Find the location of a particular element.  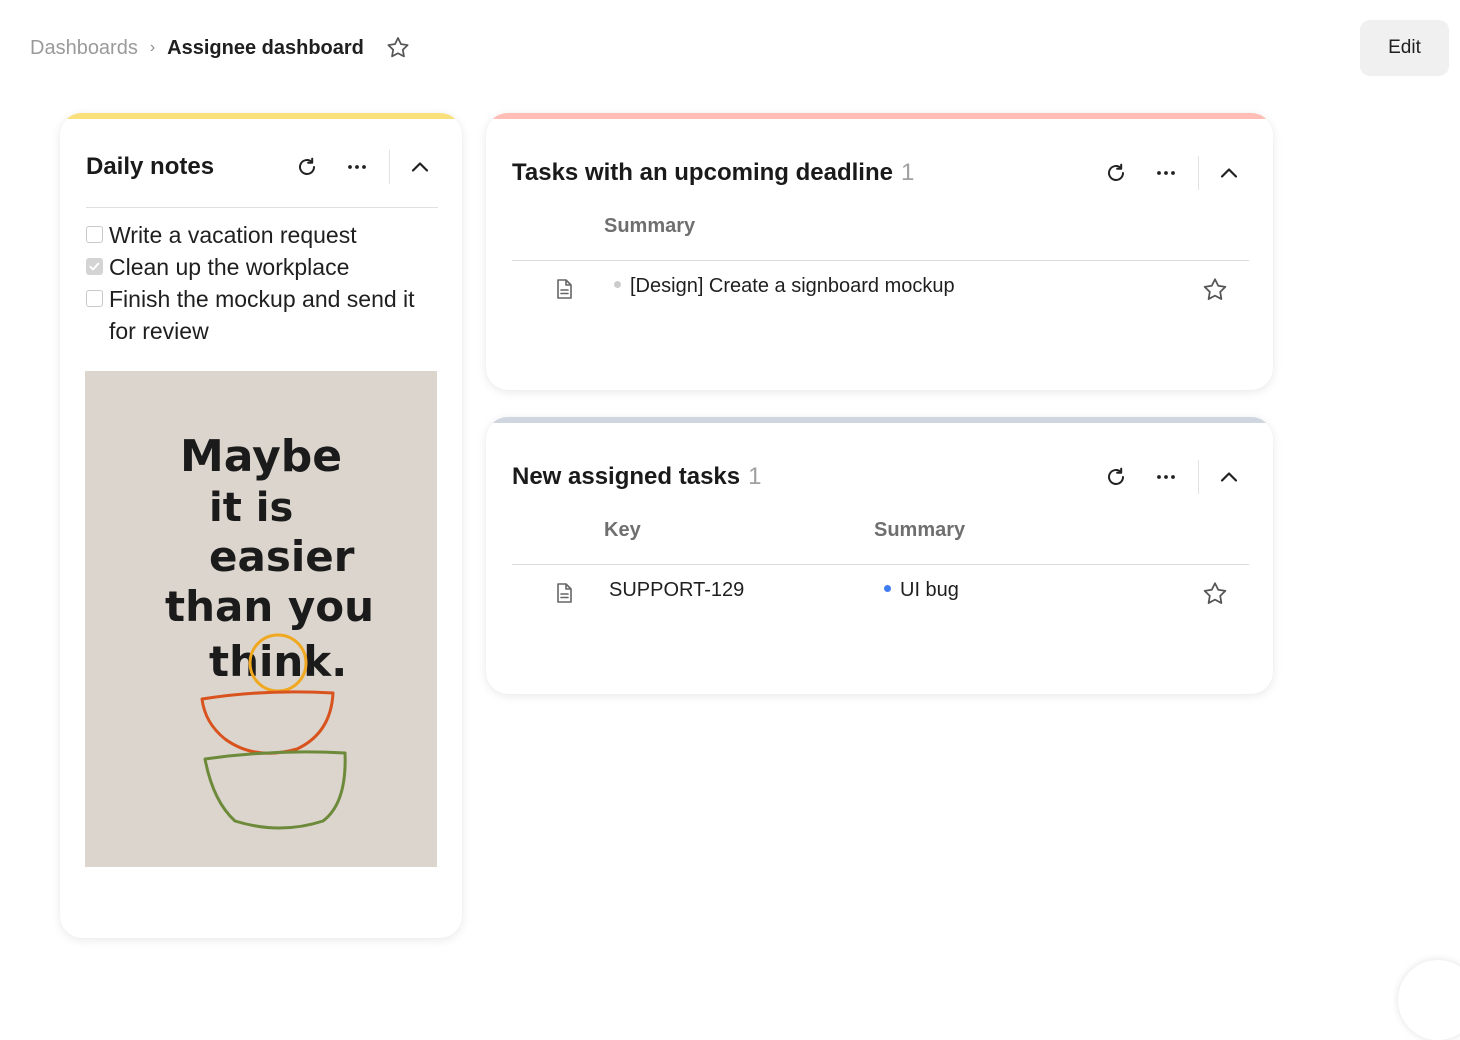

table-header: Key Summary is located at coordinates (880, 537).